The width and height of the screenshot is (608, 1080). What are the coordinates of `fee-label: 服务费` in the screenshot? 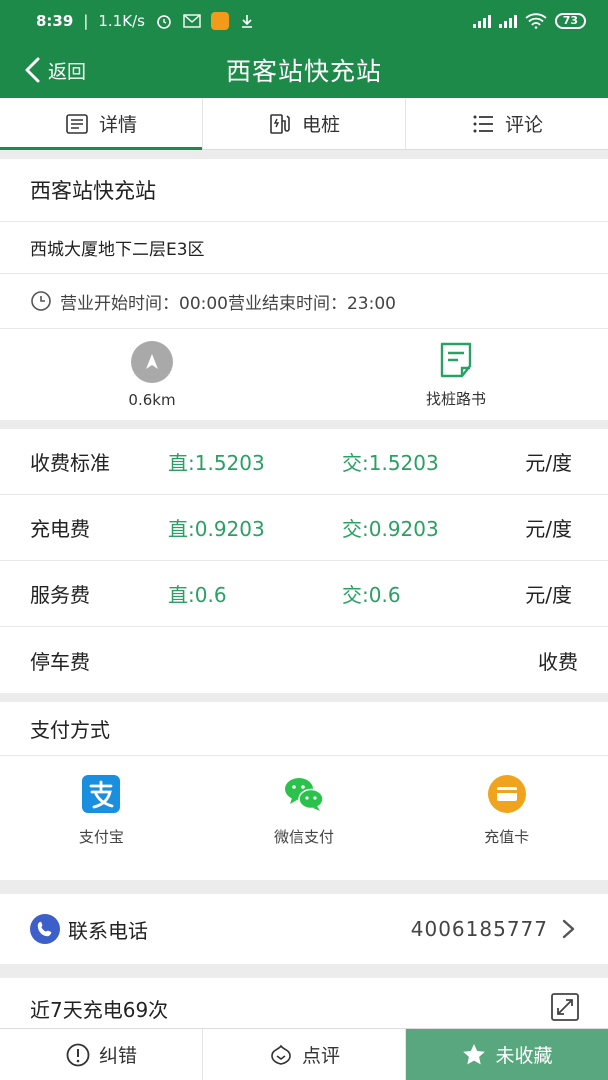 It's located at (60, 595).